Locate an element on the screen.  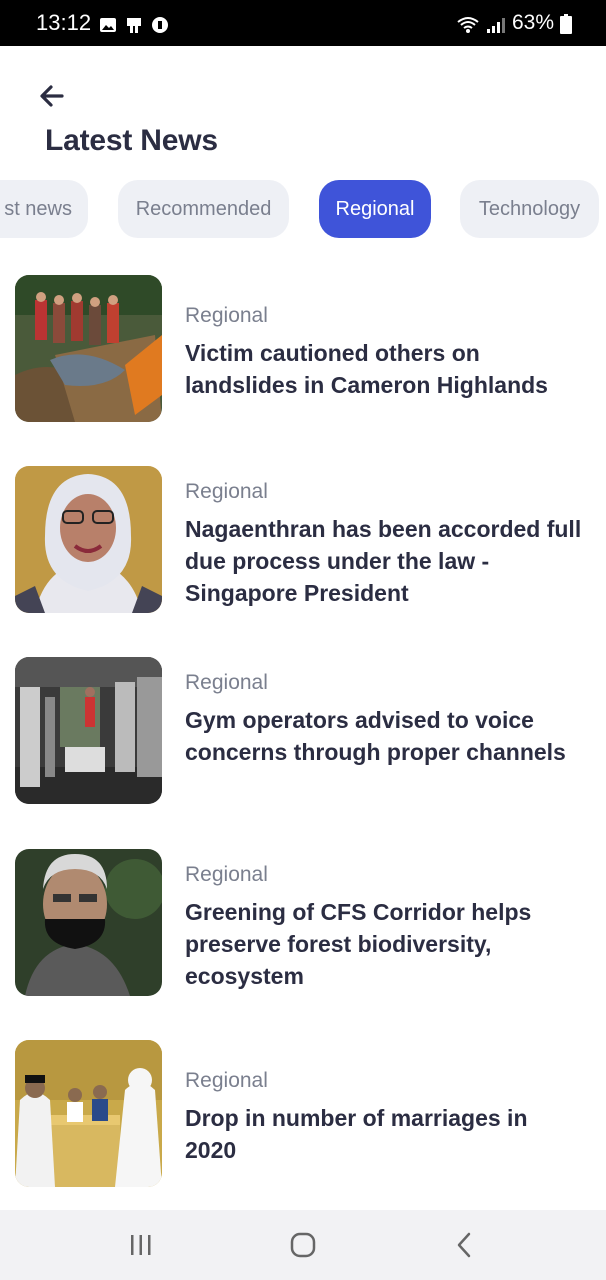
tab-technology: Technology is located at coordinates (529, 209).